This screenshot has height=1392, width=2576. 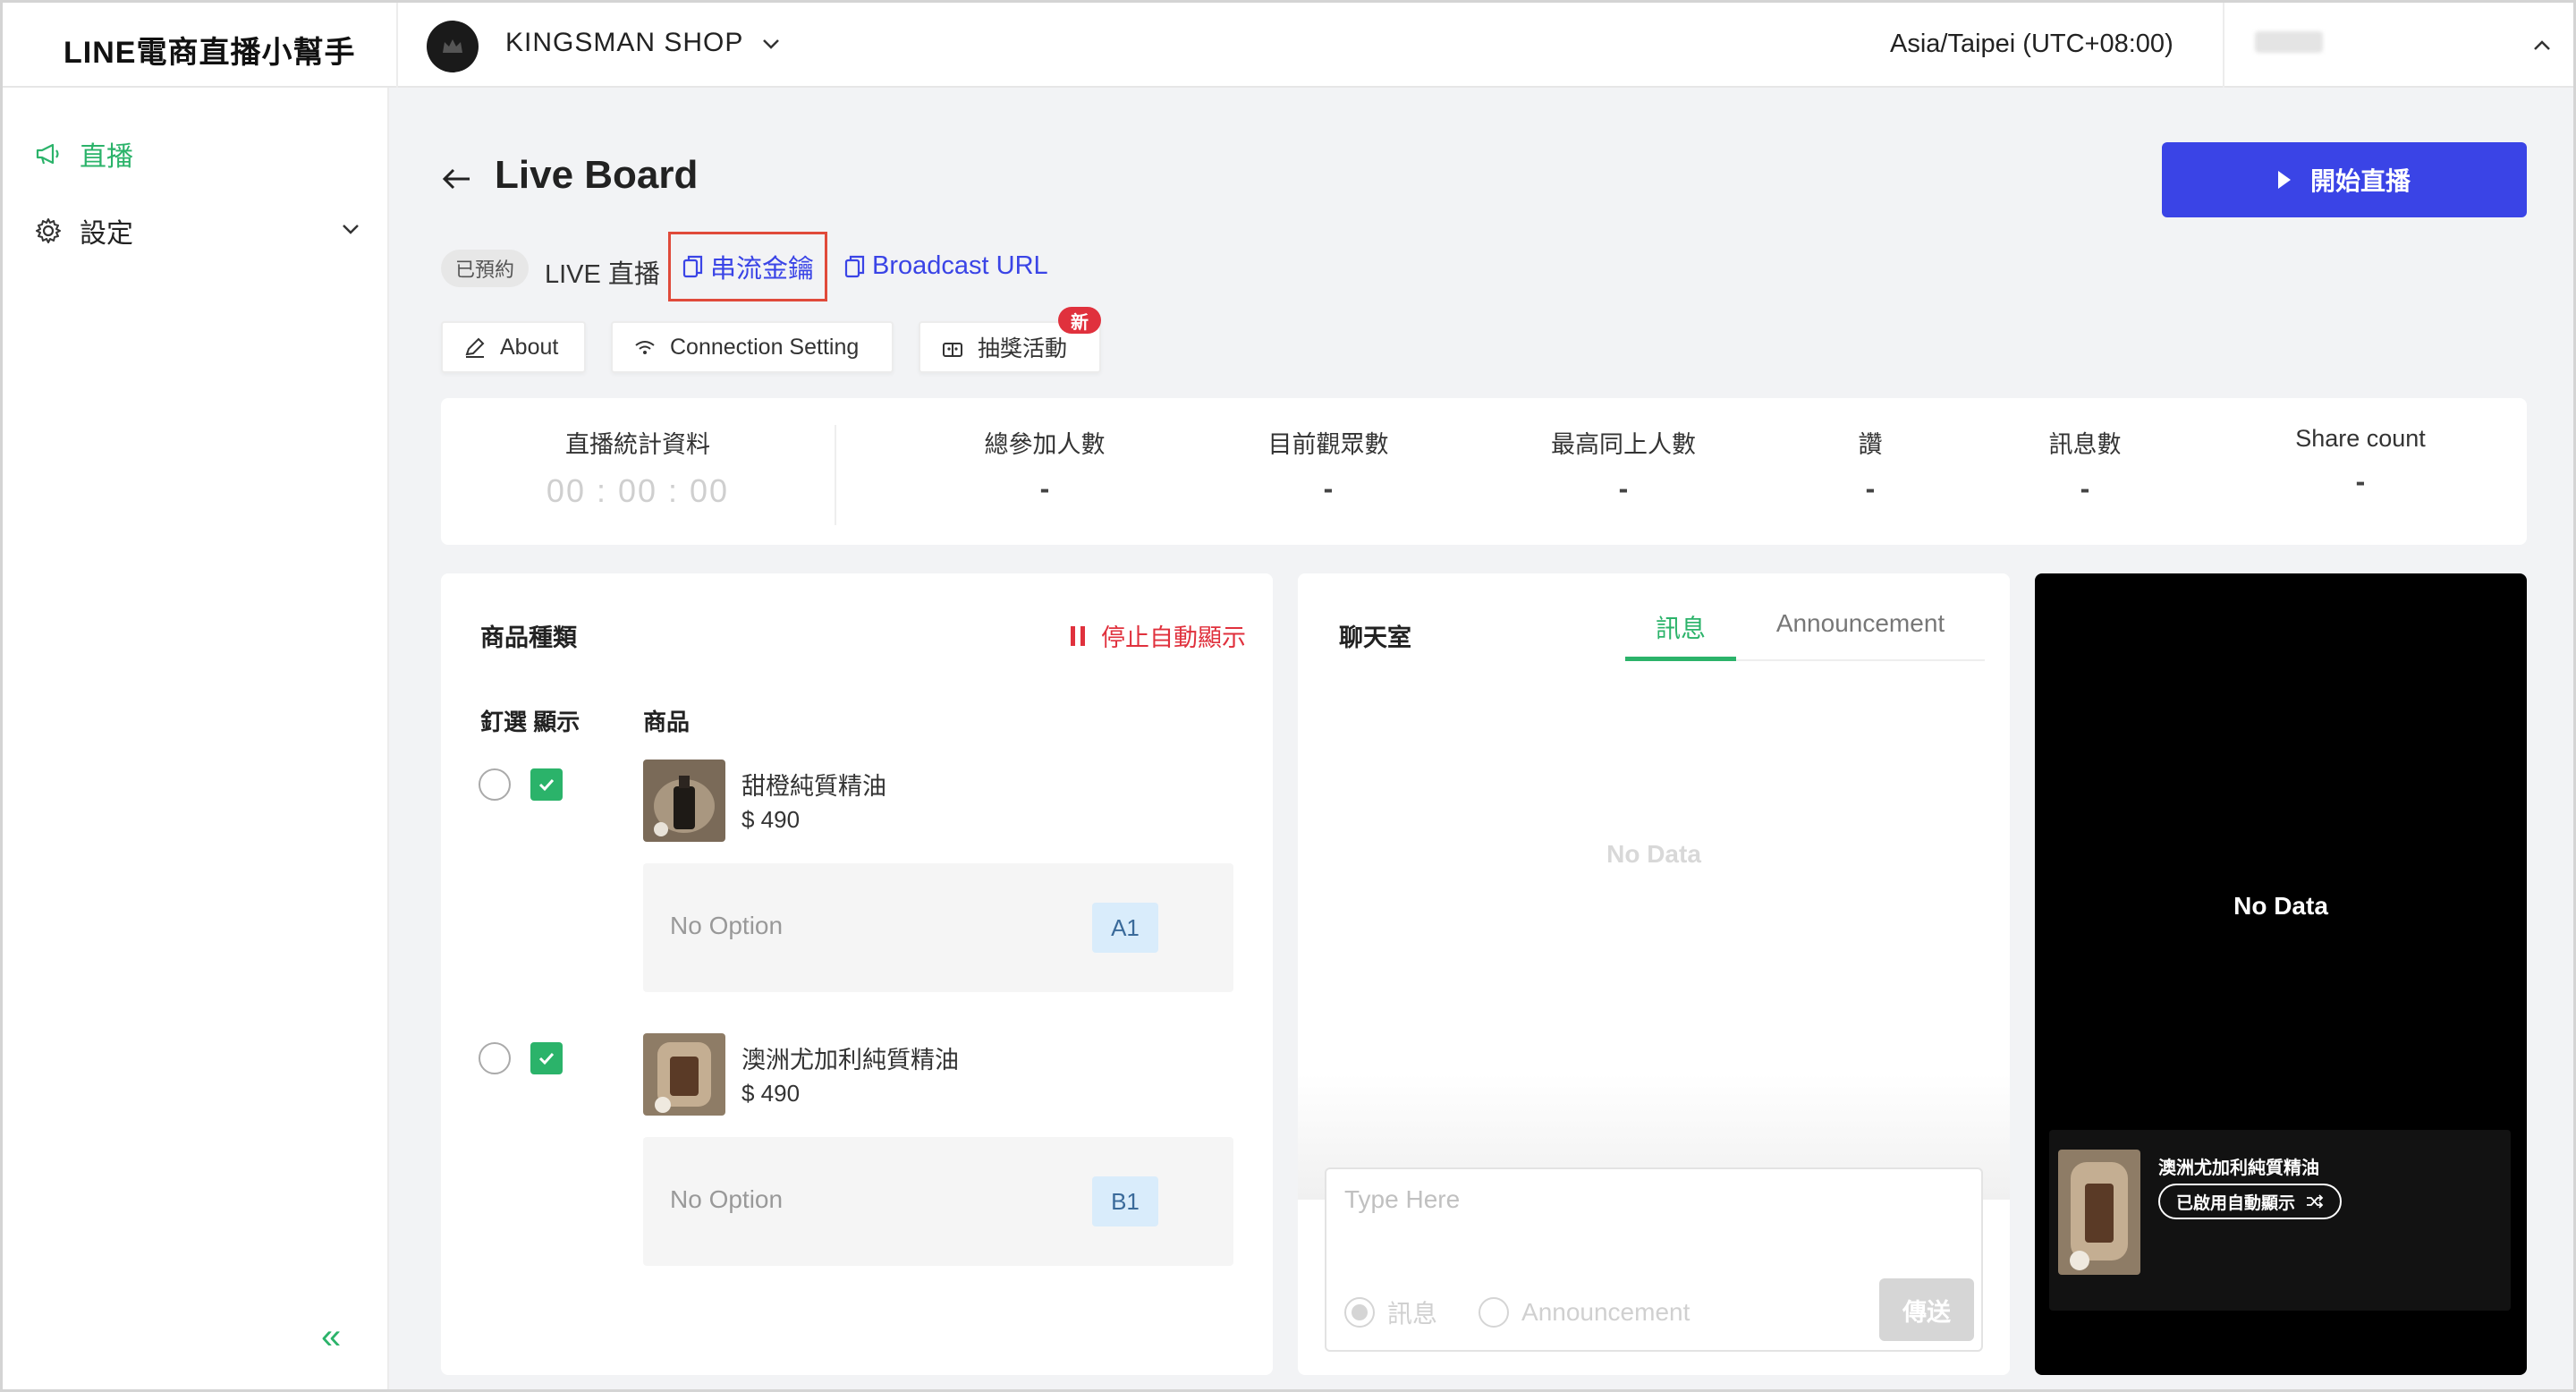 I want to click on stream-key-button: 串流金鑰, so click(x=747, y=266).